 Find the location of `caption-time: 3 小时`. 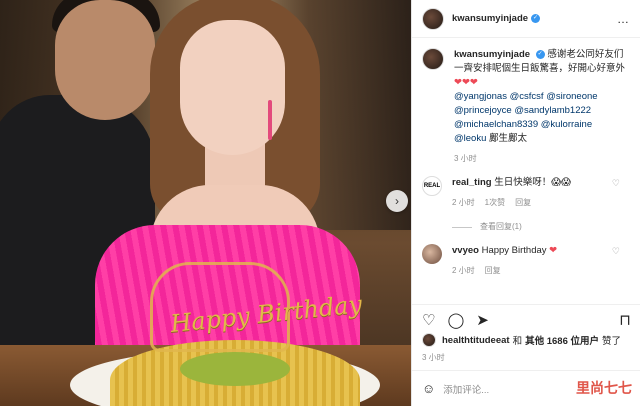

caption-time: 3 小时 is located at coordinates (465, 159).